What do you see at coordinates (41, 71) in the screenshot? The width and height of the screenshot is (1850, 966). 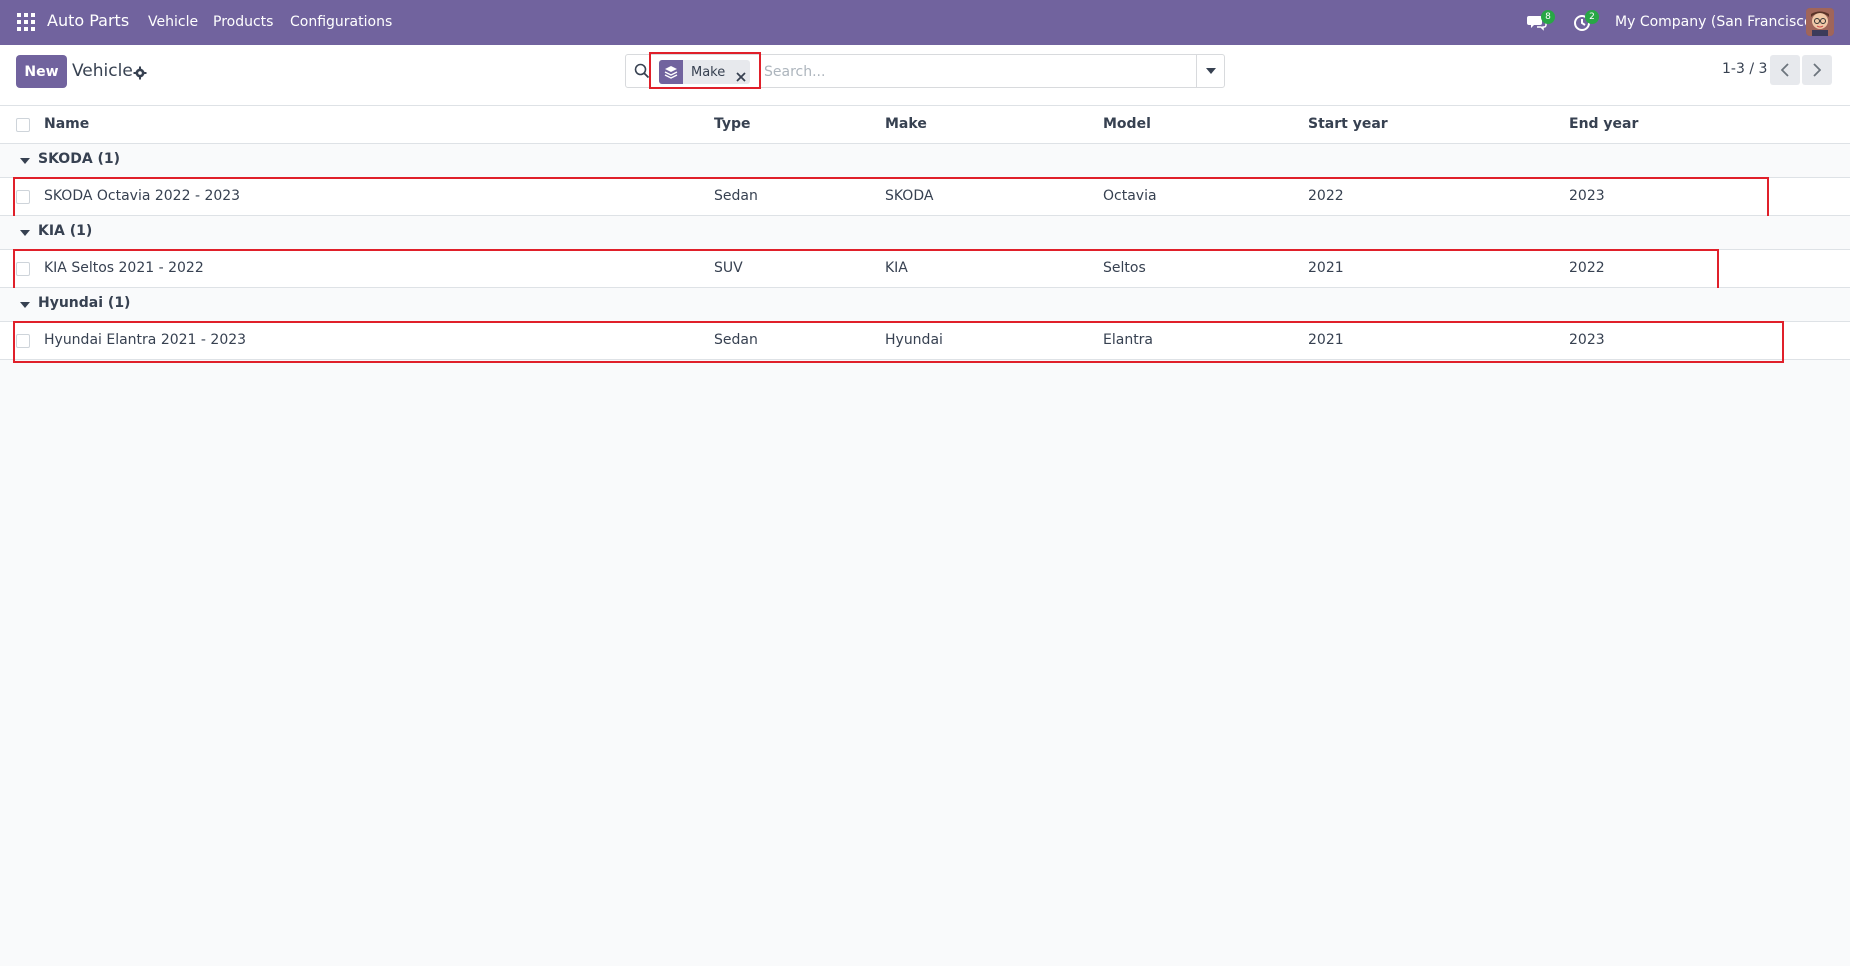 I see `new-button: New` at bounding box center [41, 71].